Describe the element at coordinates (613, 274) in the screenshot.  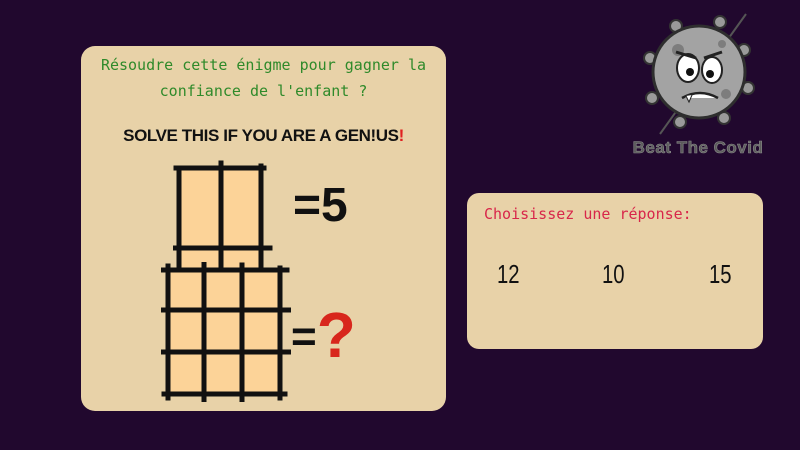
I see `answer-option-10: 10` at that location.